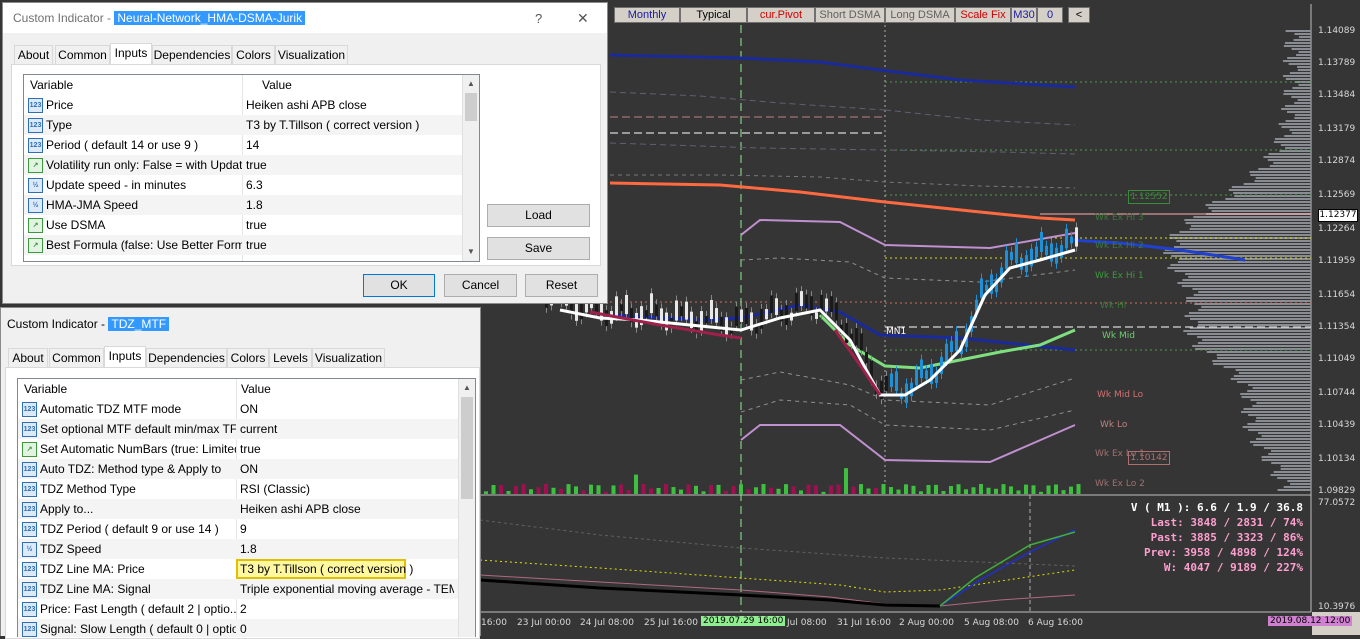 The height and width of the screenshot is (639, 1360). What do you see at coordinates (347, 628) in the screenshot?
I see `variable-value: 0` at bounding box center [347, 628].